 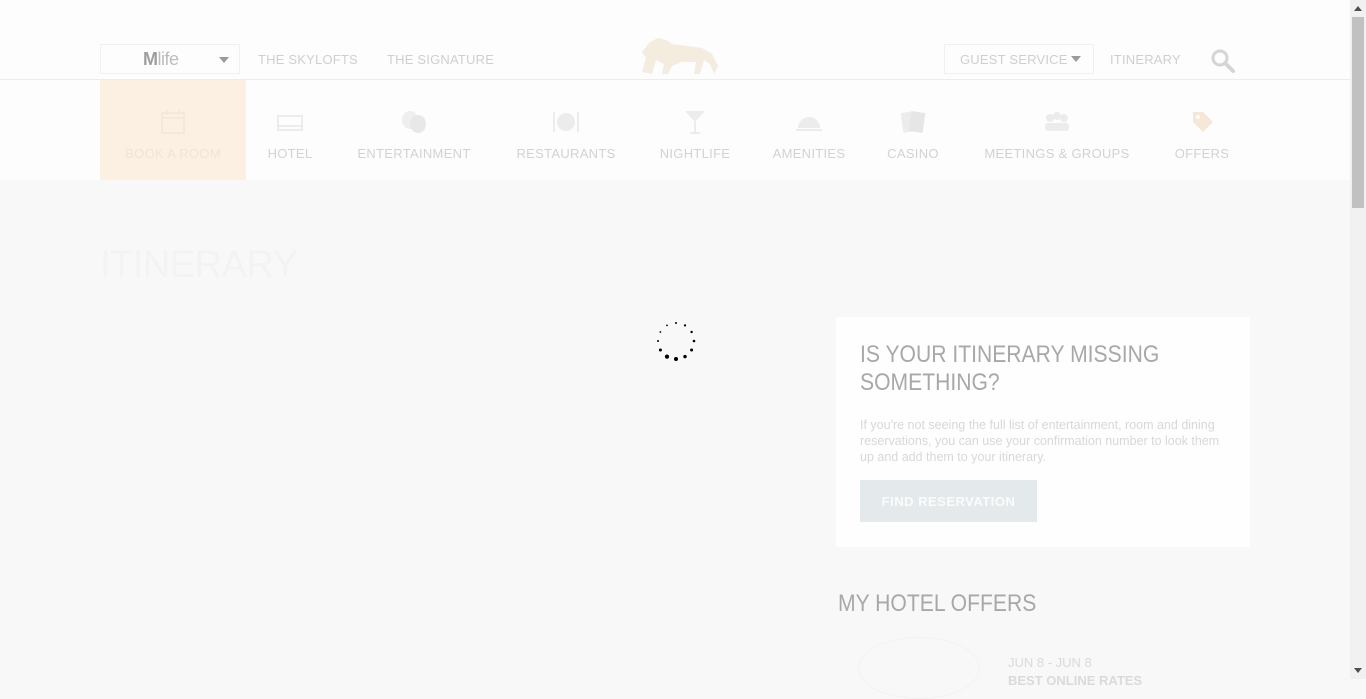 I want to click on nav-label: MEETINGS & GROUPS, so click(x=1057, y=153).